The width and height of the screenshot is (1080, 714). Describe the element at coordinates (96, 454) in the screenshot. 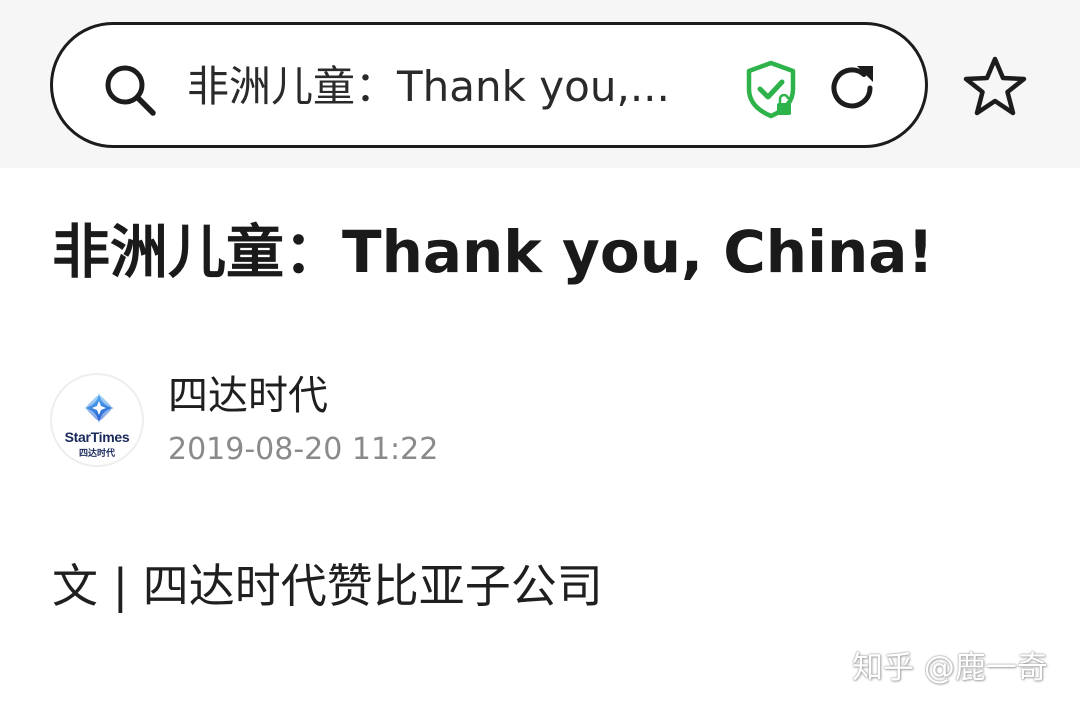

I see `avatar-brand-subtext: 四达时代` at that location.